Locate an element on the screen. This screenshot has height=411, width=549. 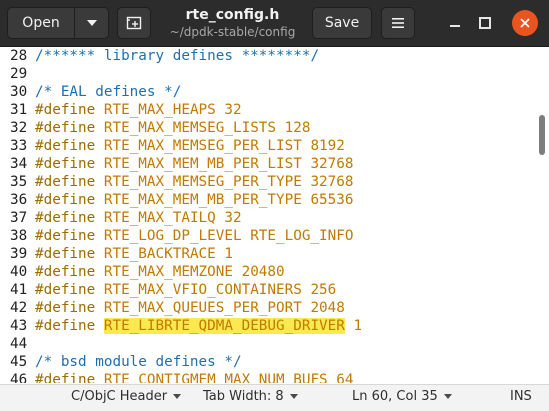
document-title: rte_config.h is located at coordinates (232, 15).